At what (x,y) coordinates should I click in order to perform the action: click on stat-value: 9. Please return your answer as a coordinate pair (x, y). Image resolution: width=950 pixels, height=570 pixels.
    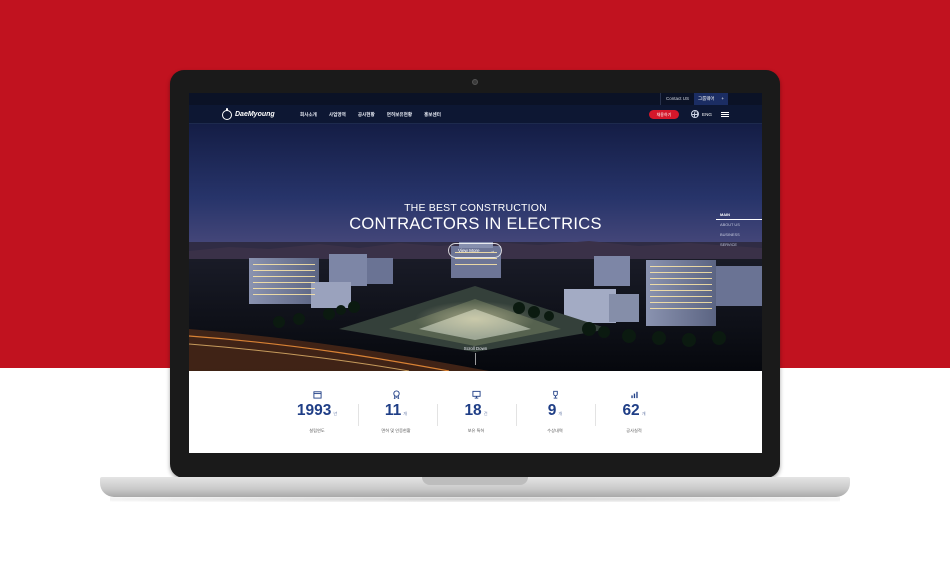
    Looking at the image, I should click on (552, 410).